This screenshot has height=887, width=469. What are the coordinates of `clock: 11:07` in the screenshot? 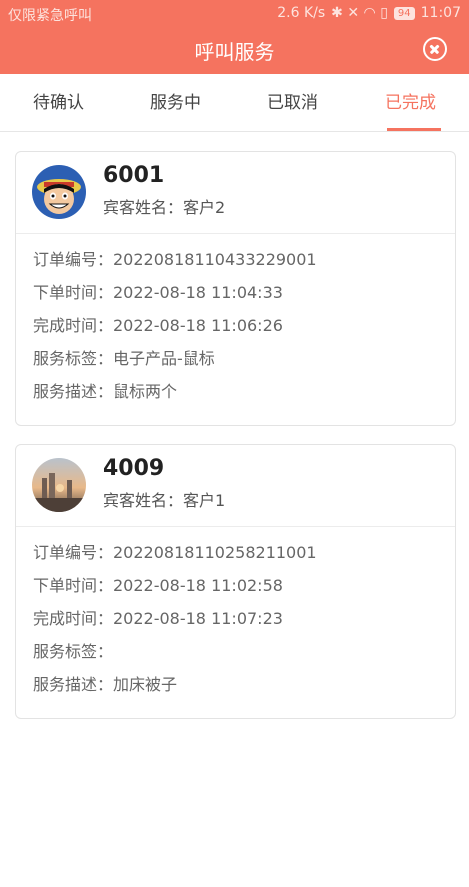 It's located at (440, 13).